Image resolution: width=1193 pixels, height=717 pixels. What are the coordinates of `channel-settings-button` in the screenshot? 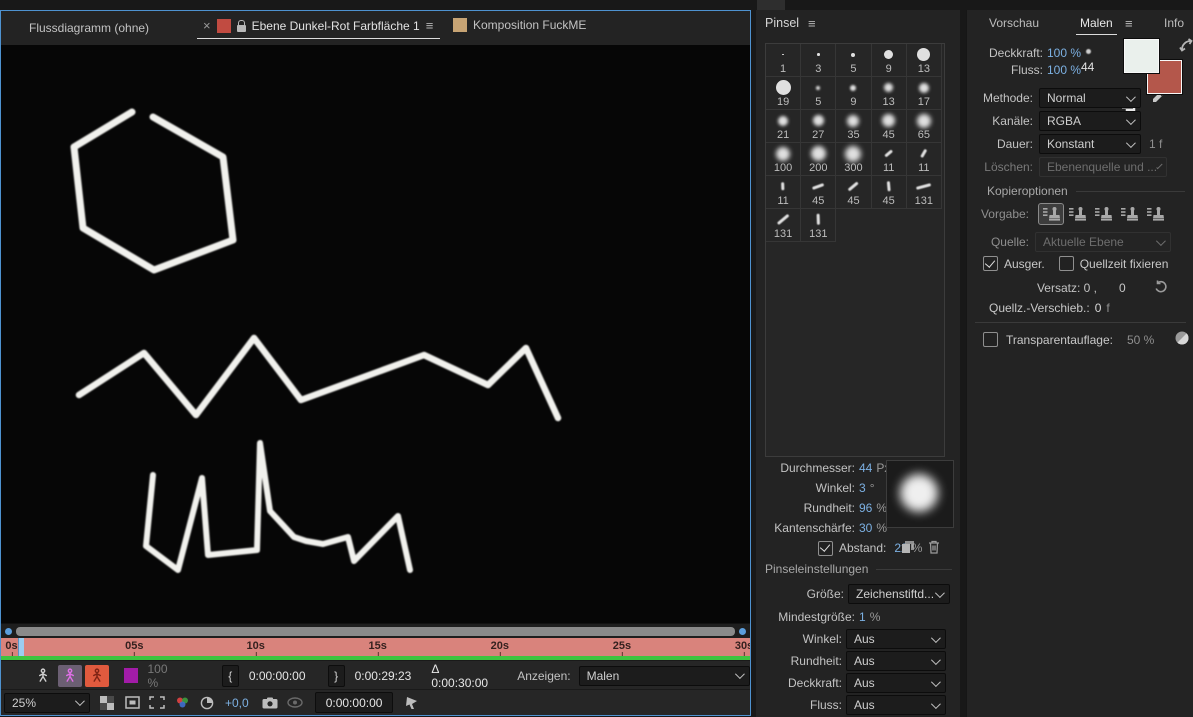 It's located at (182, 703).